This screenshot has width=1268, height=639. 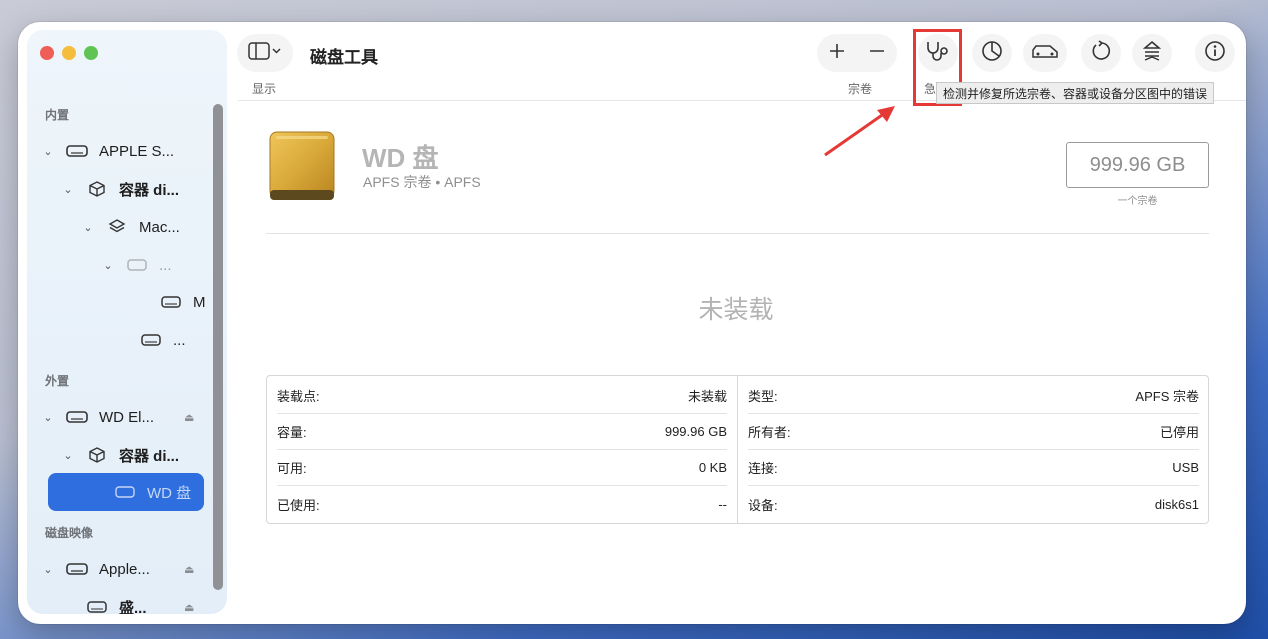 I want to click on zoom-button, so click(x=91, y=53).